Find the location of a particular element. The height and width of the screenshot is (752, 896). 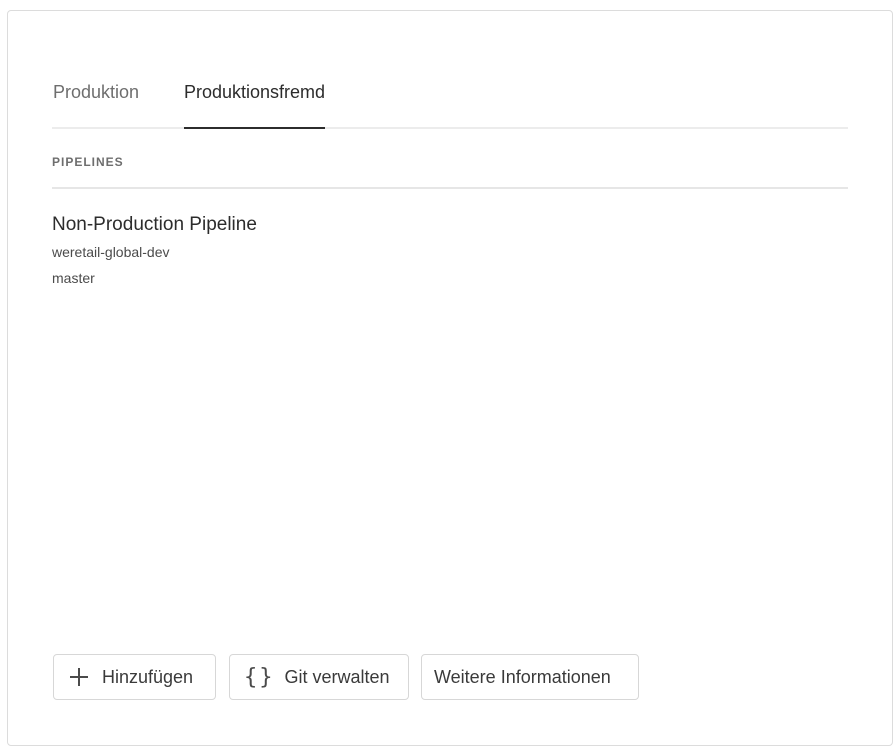

tab-bar: Produktion Produktionsfremd is located at coordinates (450, 103).